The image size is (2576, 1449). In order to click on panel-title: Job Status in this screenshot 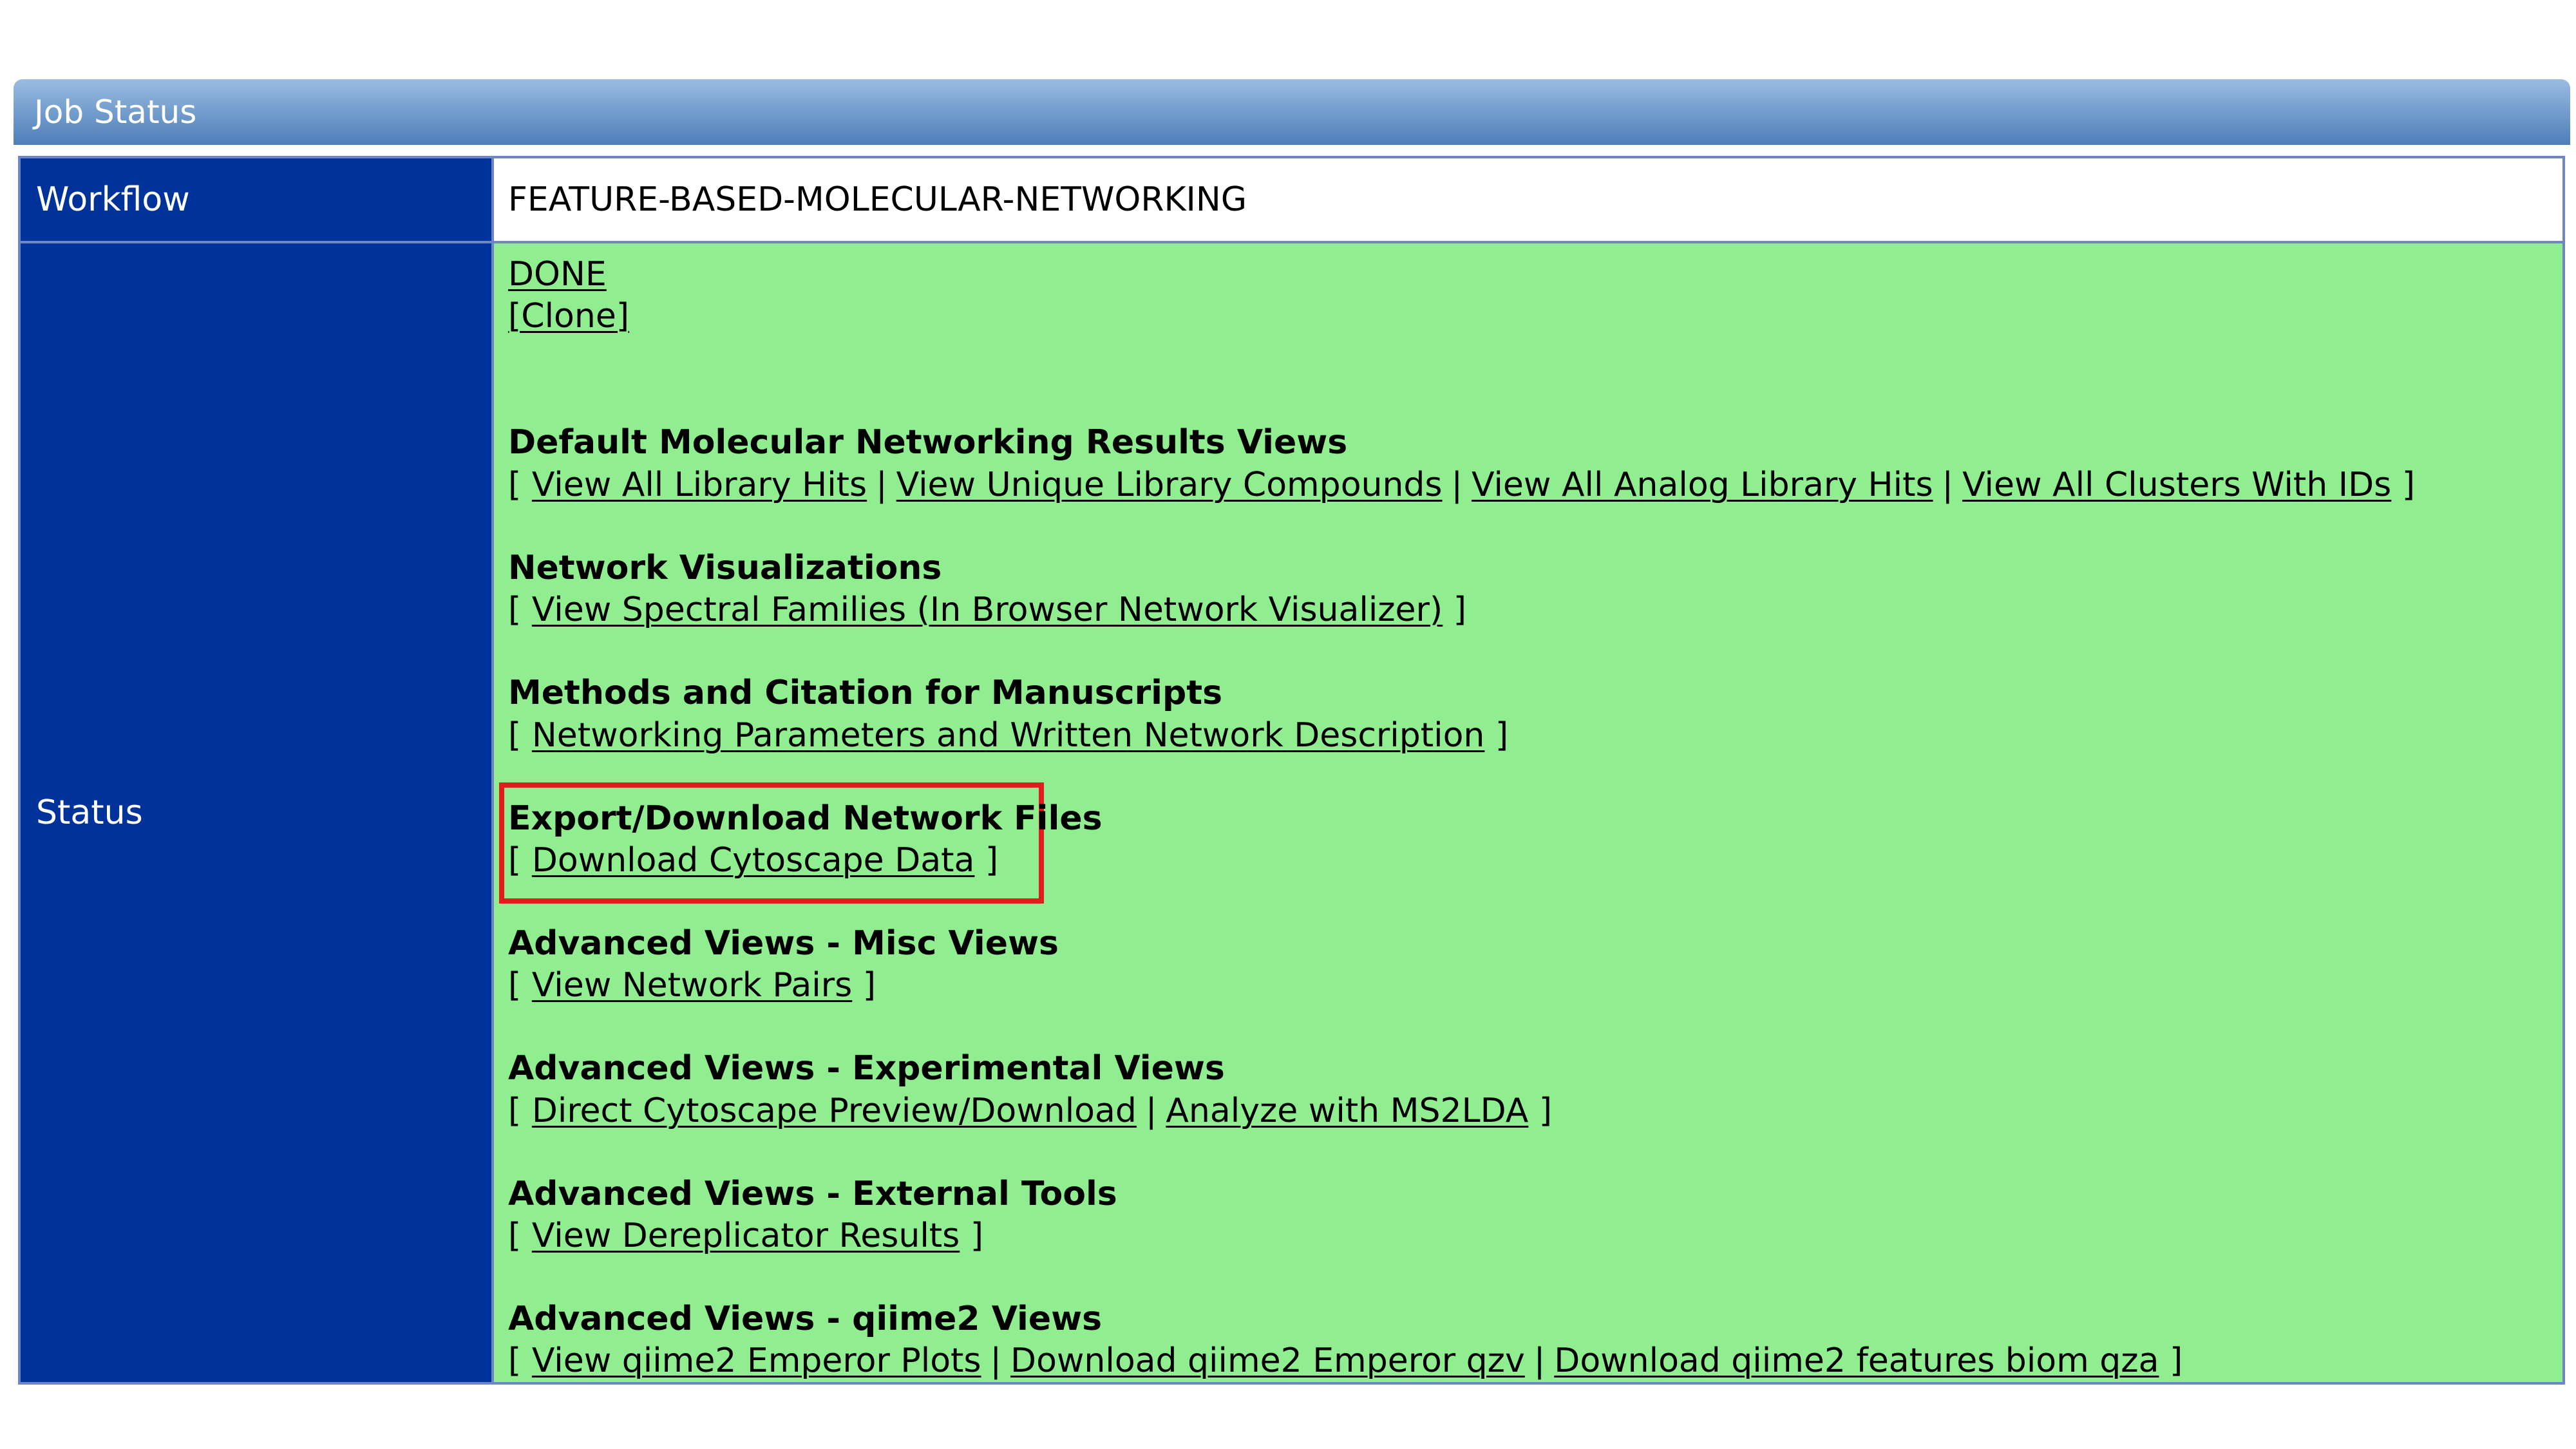, I will do `click(1292, 112)`.